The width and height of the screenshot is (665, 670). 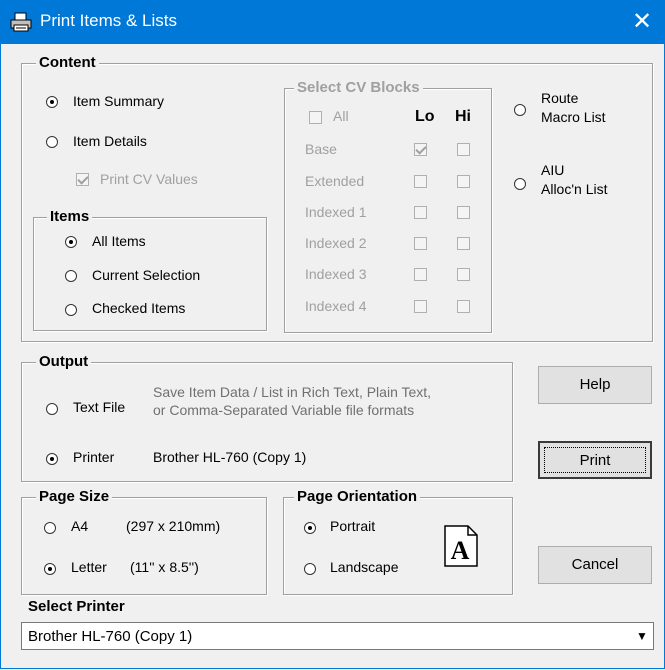 What do you see at coordinates (284, 410) in the screenshot?
I see `text-file-description-line2: or Comma-Separated Variable file formats` at bounding box center [284, 410].